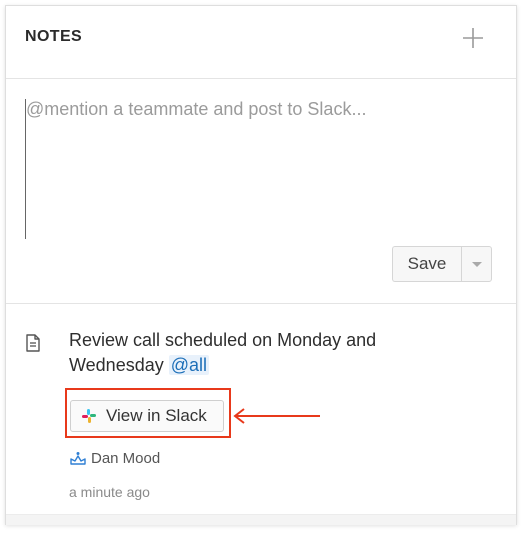 This screenshot has height=533, width=524. I want to click on view-in-slack-button: View in Slack, so click(147, 416).